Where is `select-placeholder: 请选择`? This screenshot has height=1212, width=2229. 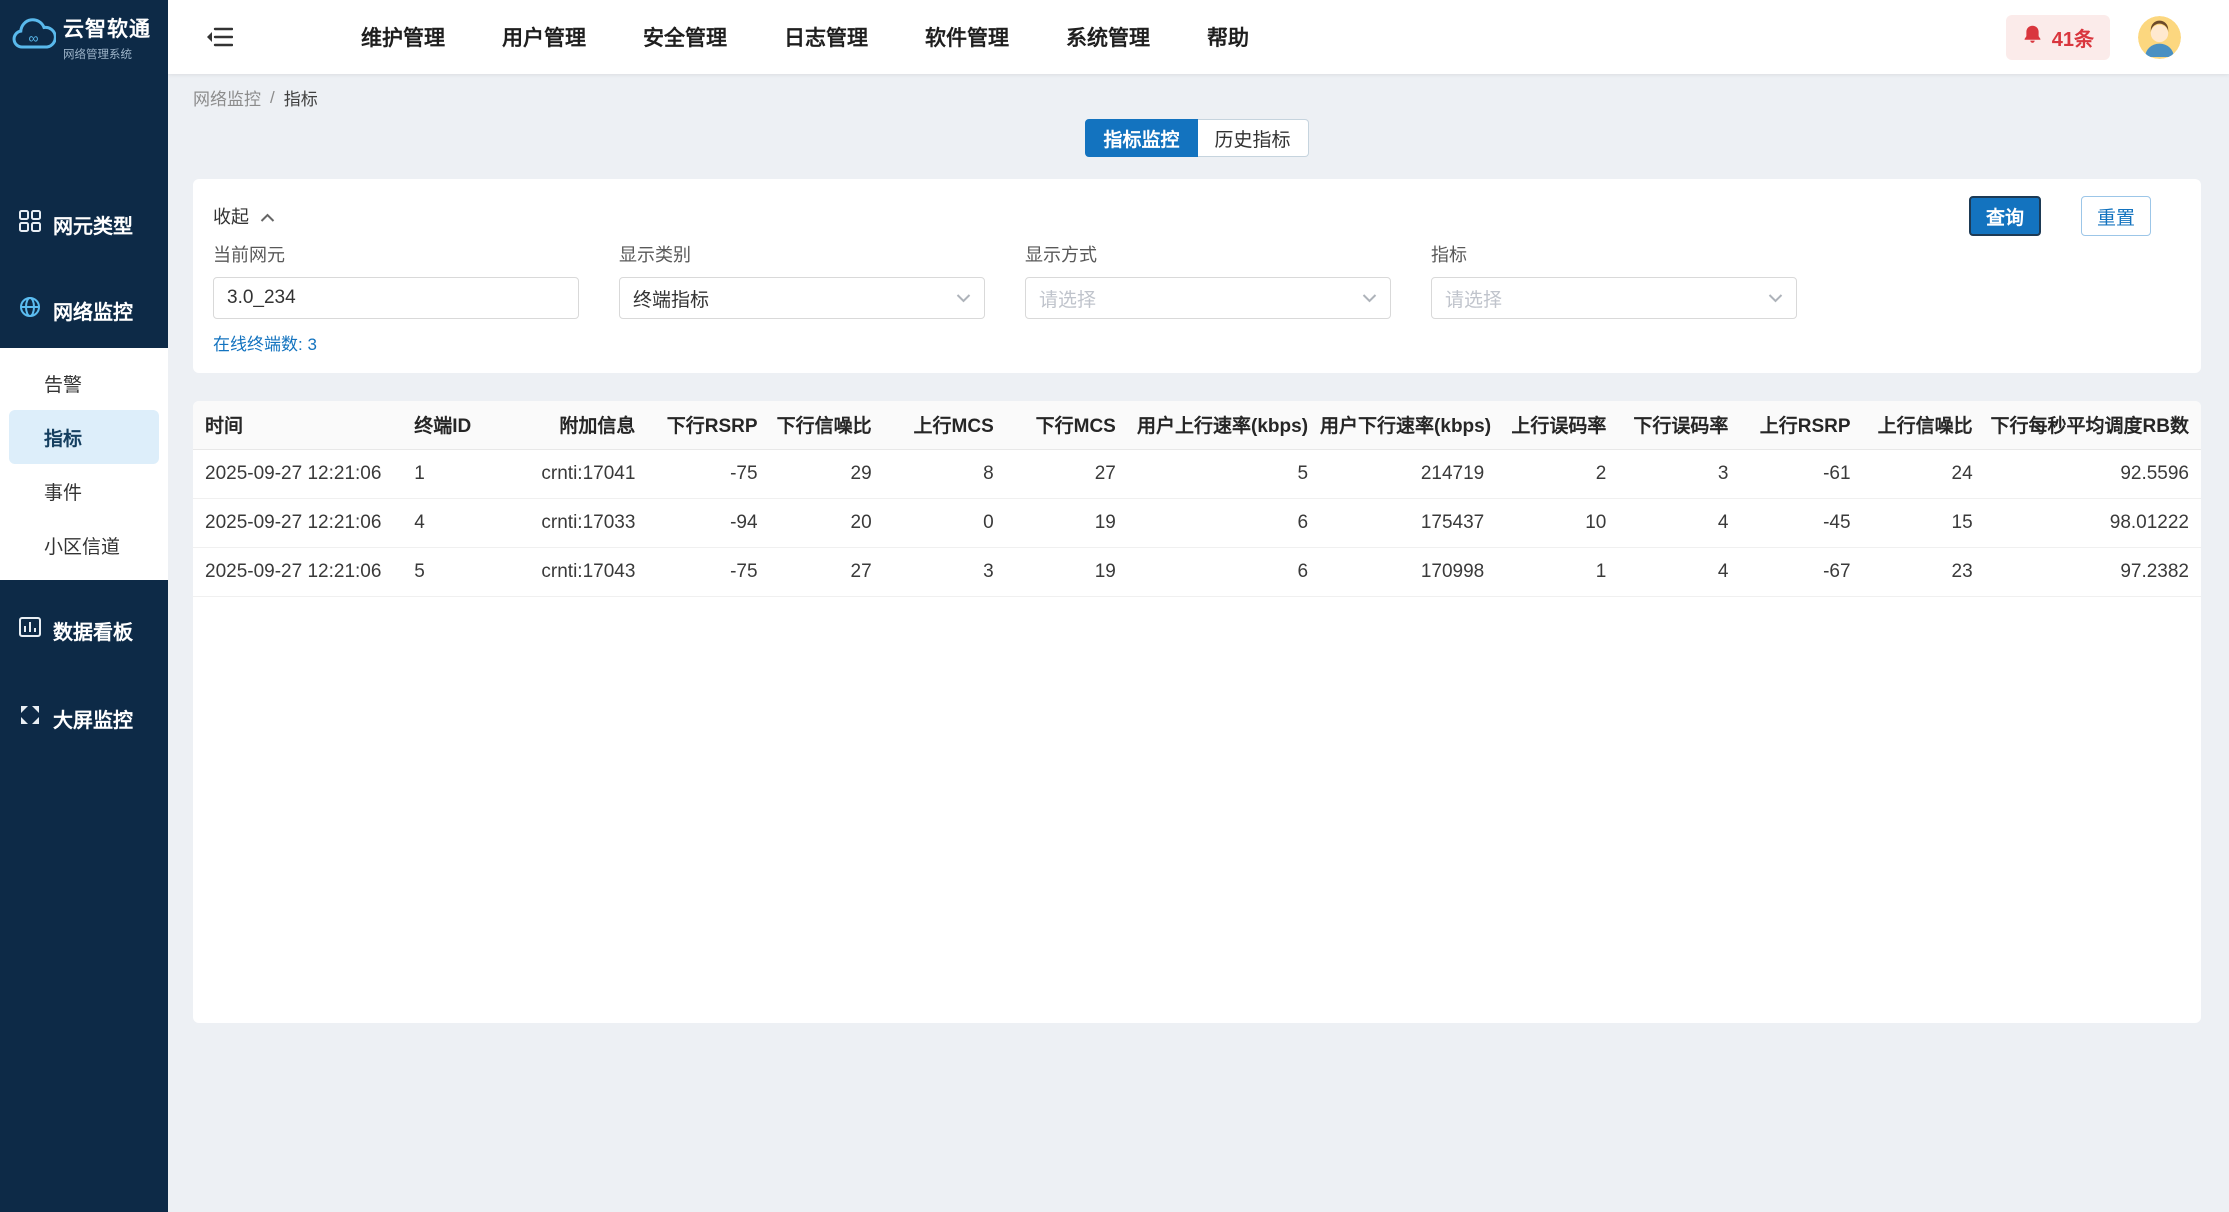 select-placeholder: 请选择 is located at coordinates (1474, 300).